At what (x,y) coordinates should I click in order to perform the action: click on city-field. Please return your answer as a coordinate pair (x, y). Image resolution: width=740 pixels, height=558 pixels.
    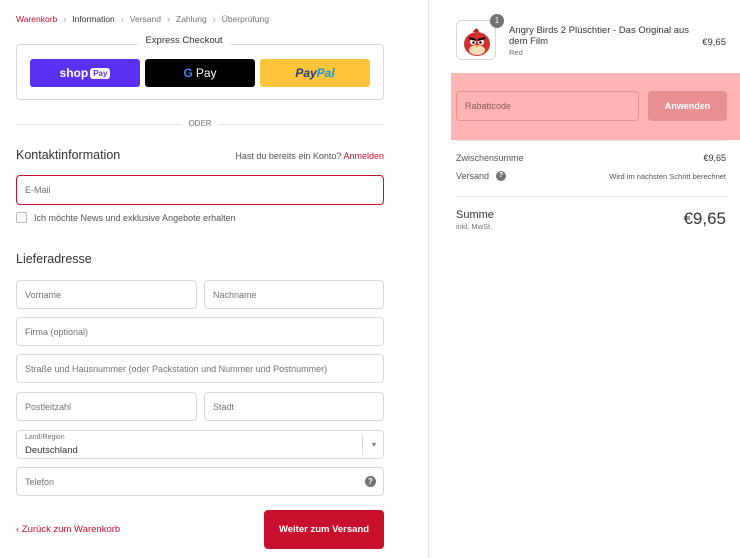
    Looking at the image, I should click on (294, 406).